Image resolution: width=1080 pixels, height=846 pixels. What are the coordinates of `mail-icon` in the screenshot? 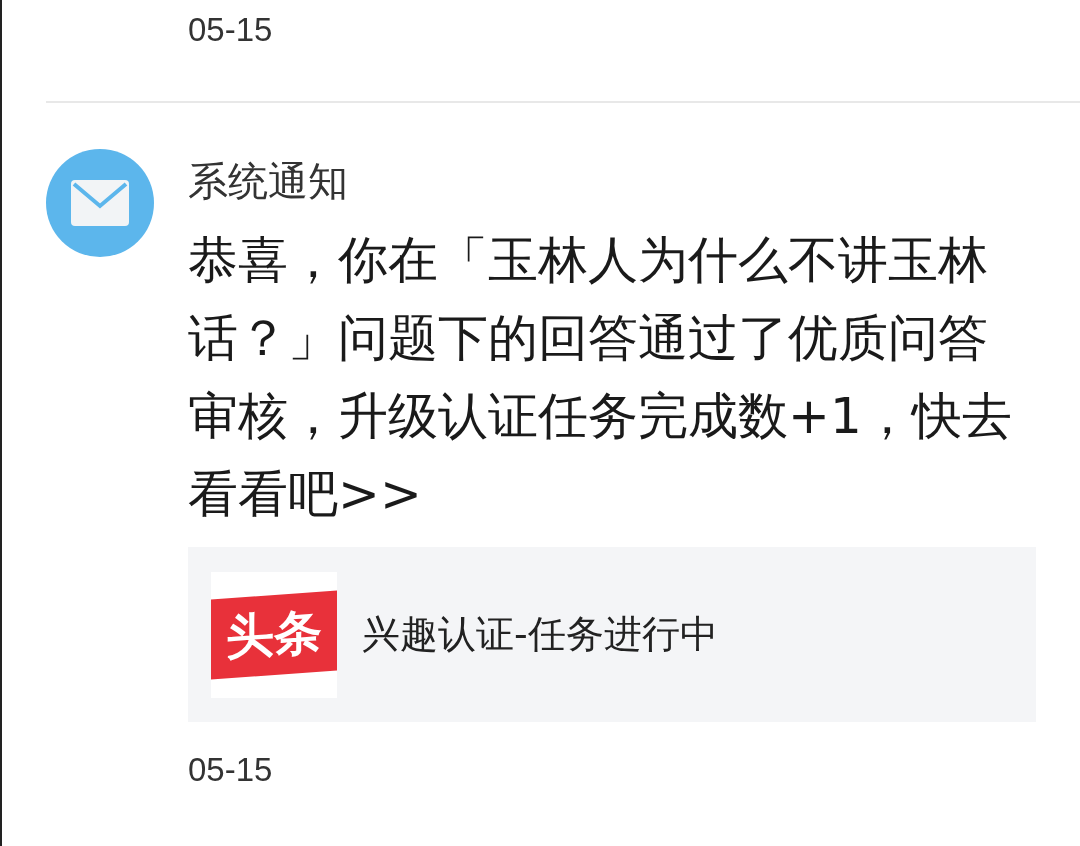 It's located at (100, 203).